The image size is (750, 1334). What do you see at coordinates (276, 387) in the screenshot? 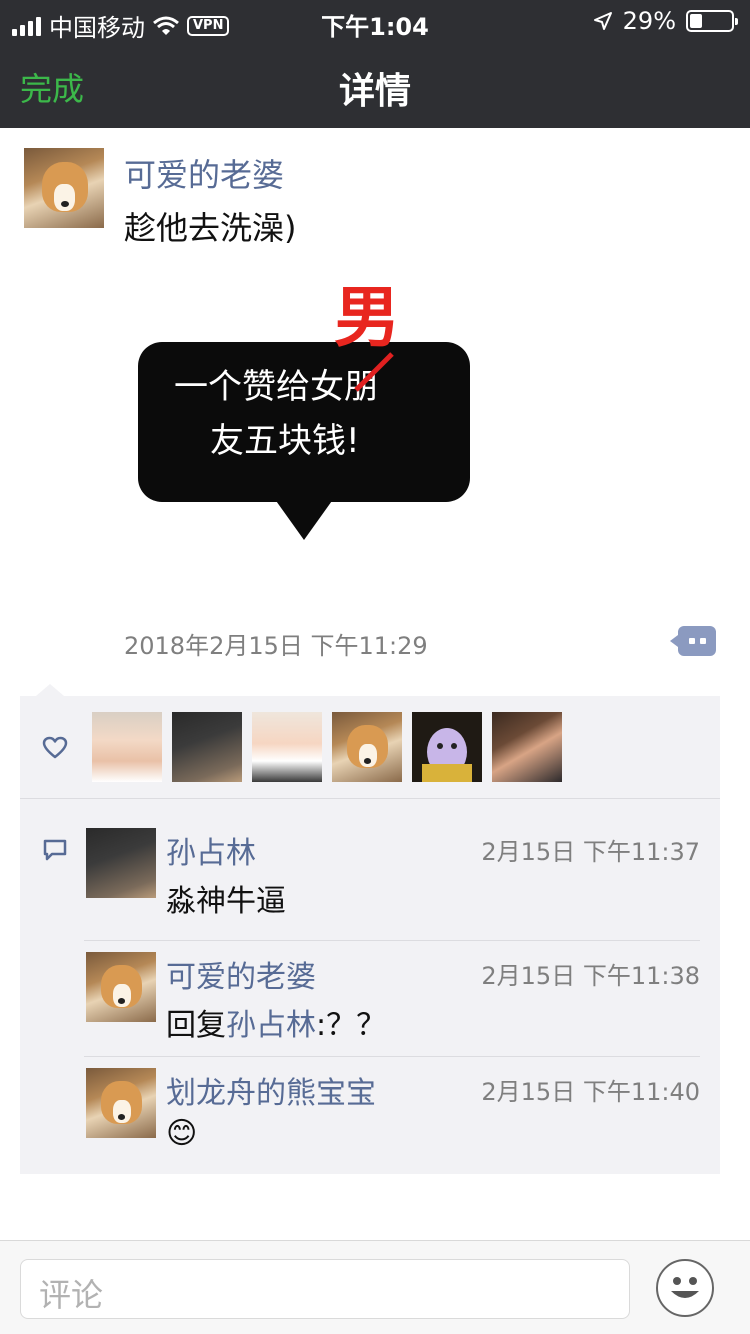
I see `sticker-line1: 一个赞给女朋` at bounding box center [276, 387].